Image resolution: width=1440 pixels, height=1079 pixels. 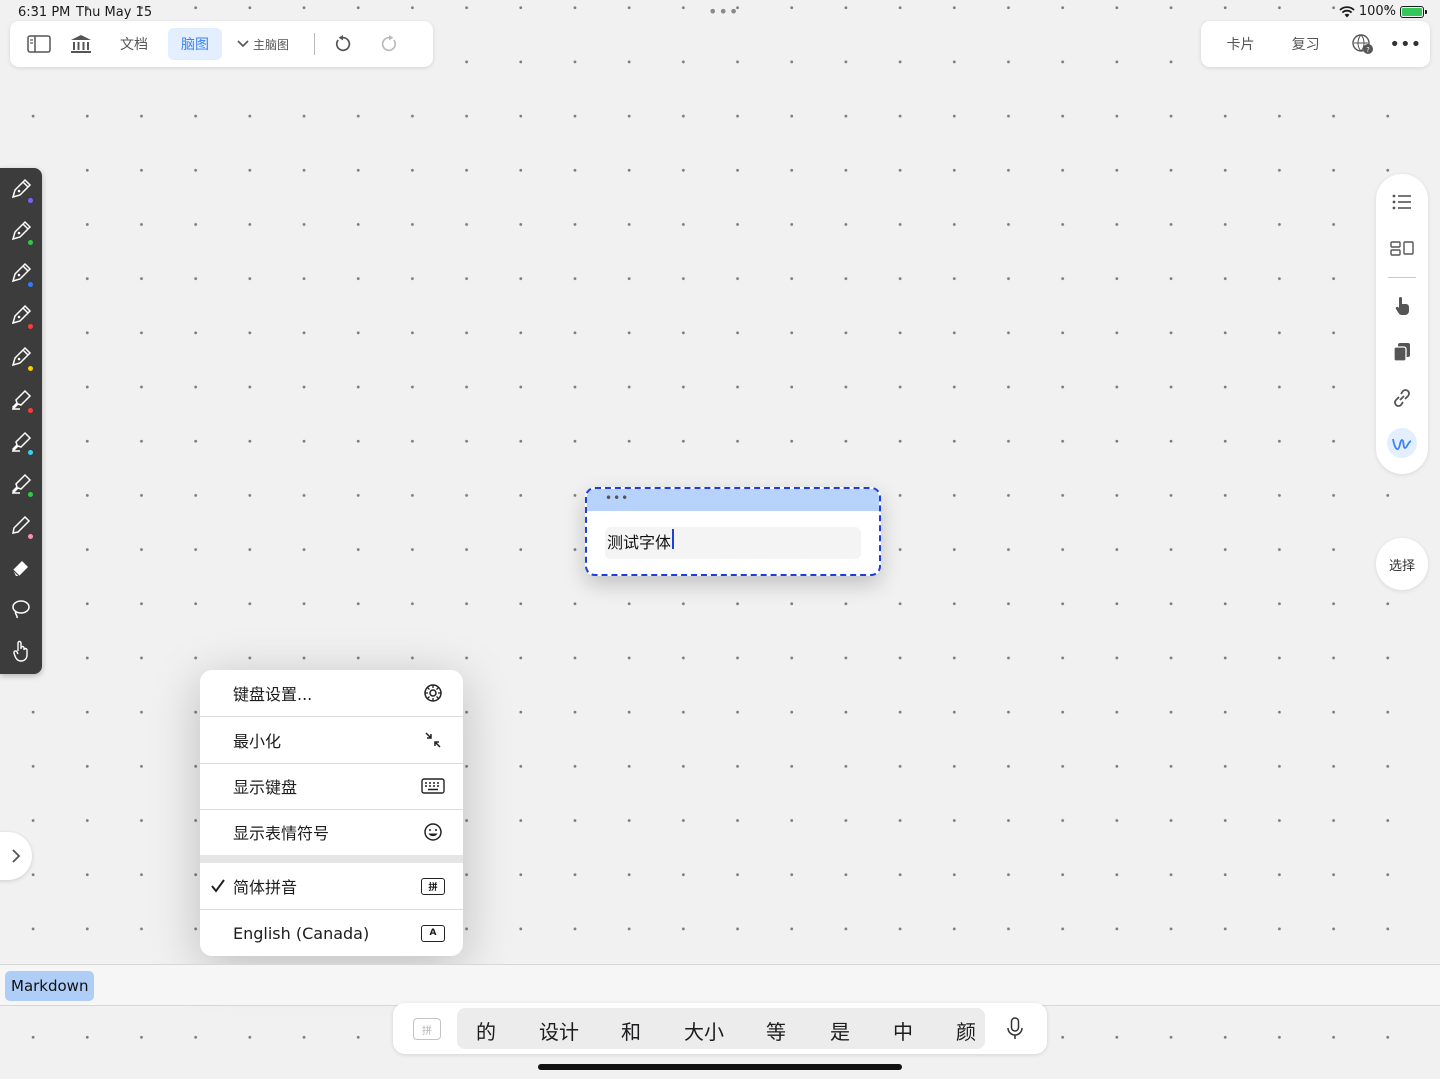 What do you see at coordinates (1240, 44) in the screenshot?
I see `cards-button: 卡片` at bounding box center [1240, 44].